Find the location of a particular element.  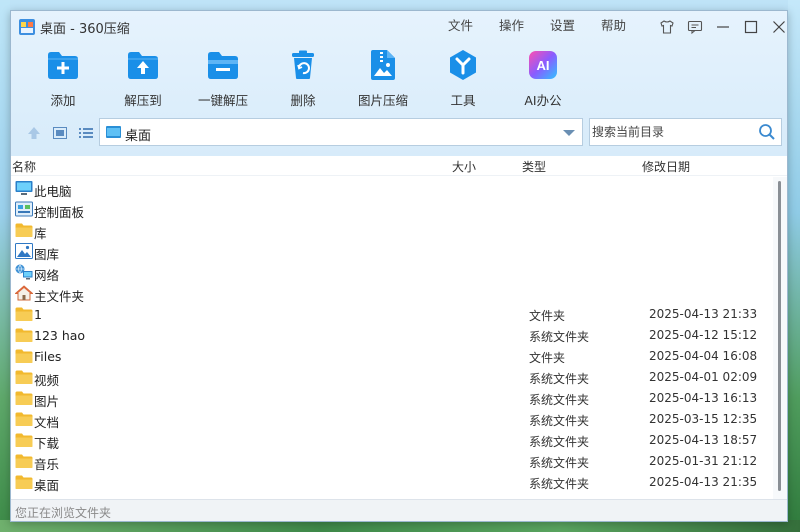

list-item: 网络 is located at coordinates (392, 272).